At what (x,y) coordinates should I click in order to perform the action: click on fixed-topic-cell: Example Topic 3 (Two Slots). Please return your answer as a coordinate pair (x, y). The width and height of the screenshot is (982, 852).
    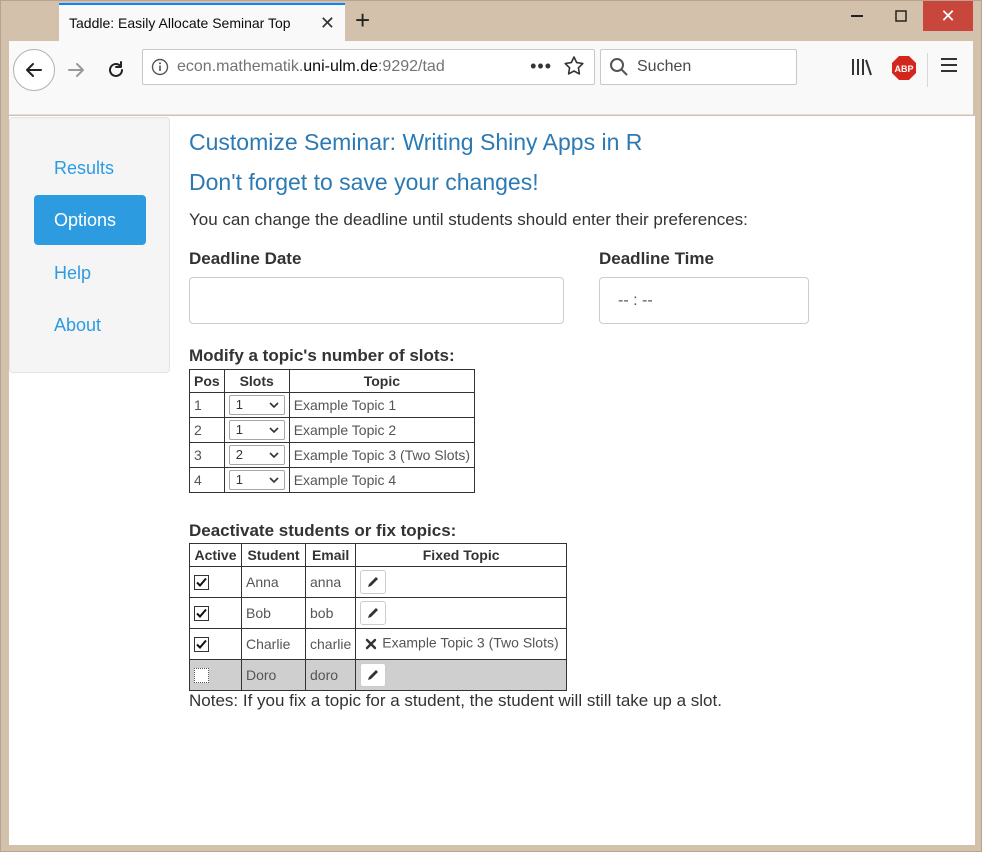
    Looking at the image, I should click on (461, 644).